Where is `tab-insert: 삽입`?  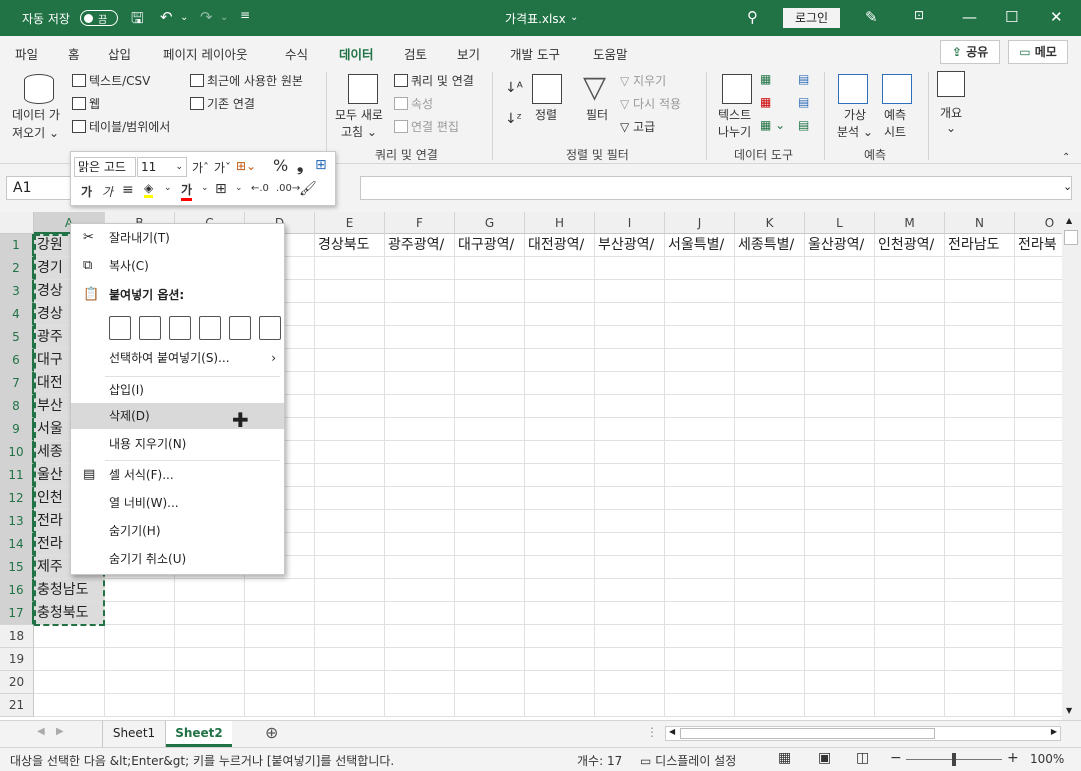
tab-insert: 삽입 is located at coordinates (119, 53).